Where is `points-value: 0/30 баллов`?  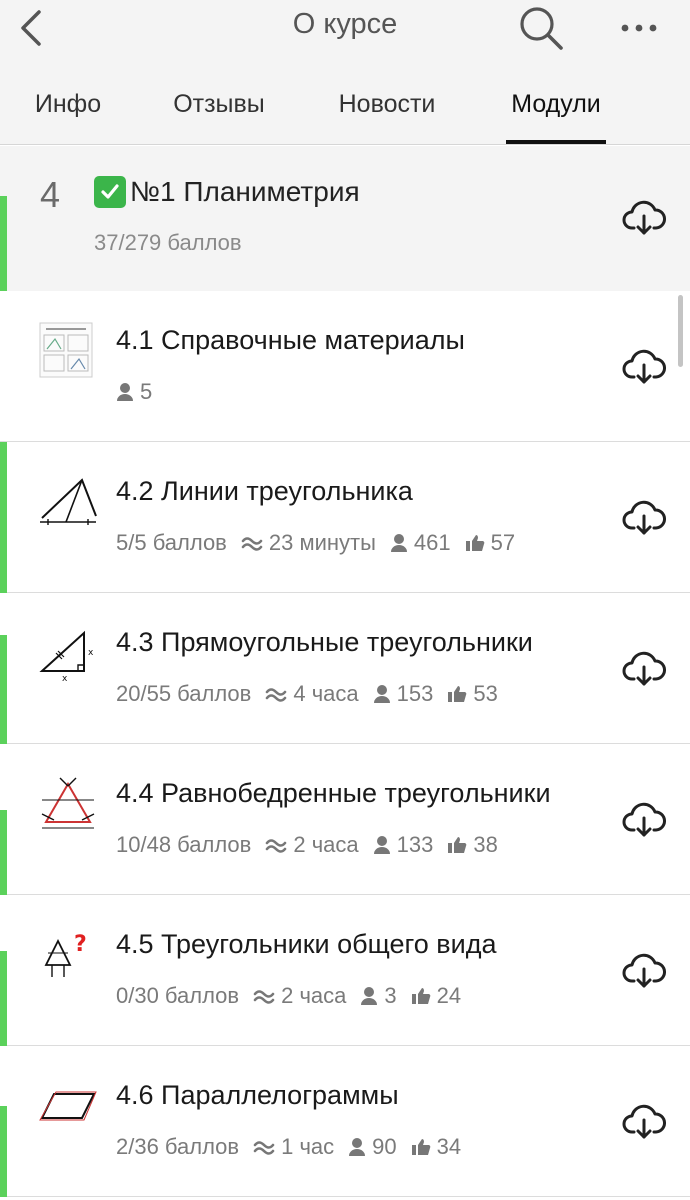 points-value: 0/30 баллов is located at coordinates (178, 995).